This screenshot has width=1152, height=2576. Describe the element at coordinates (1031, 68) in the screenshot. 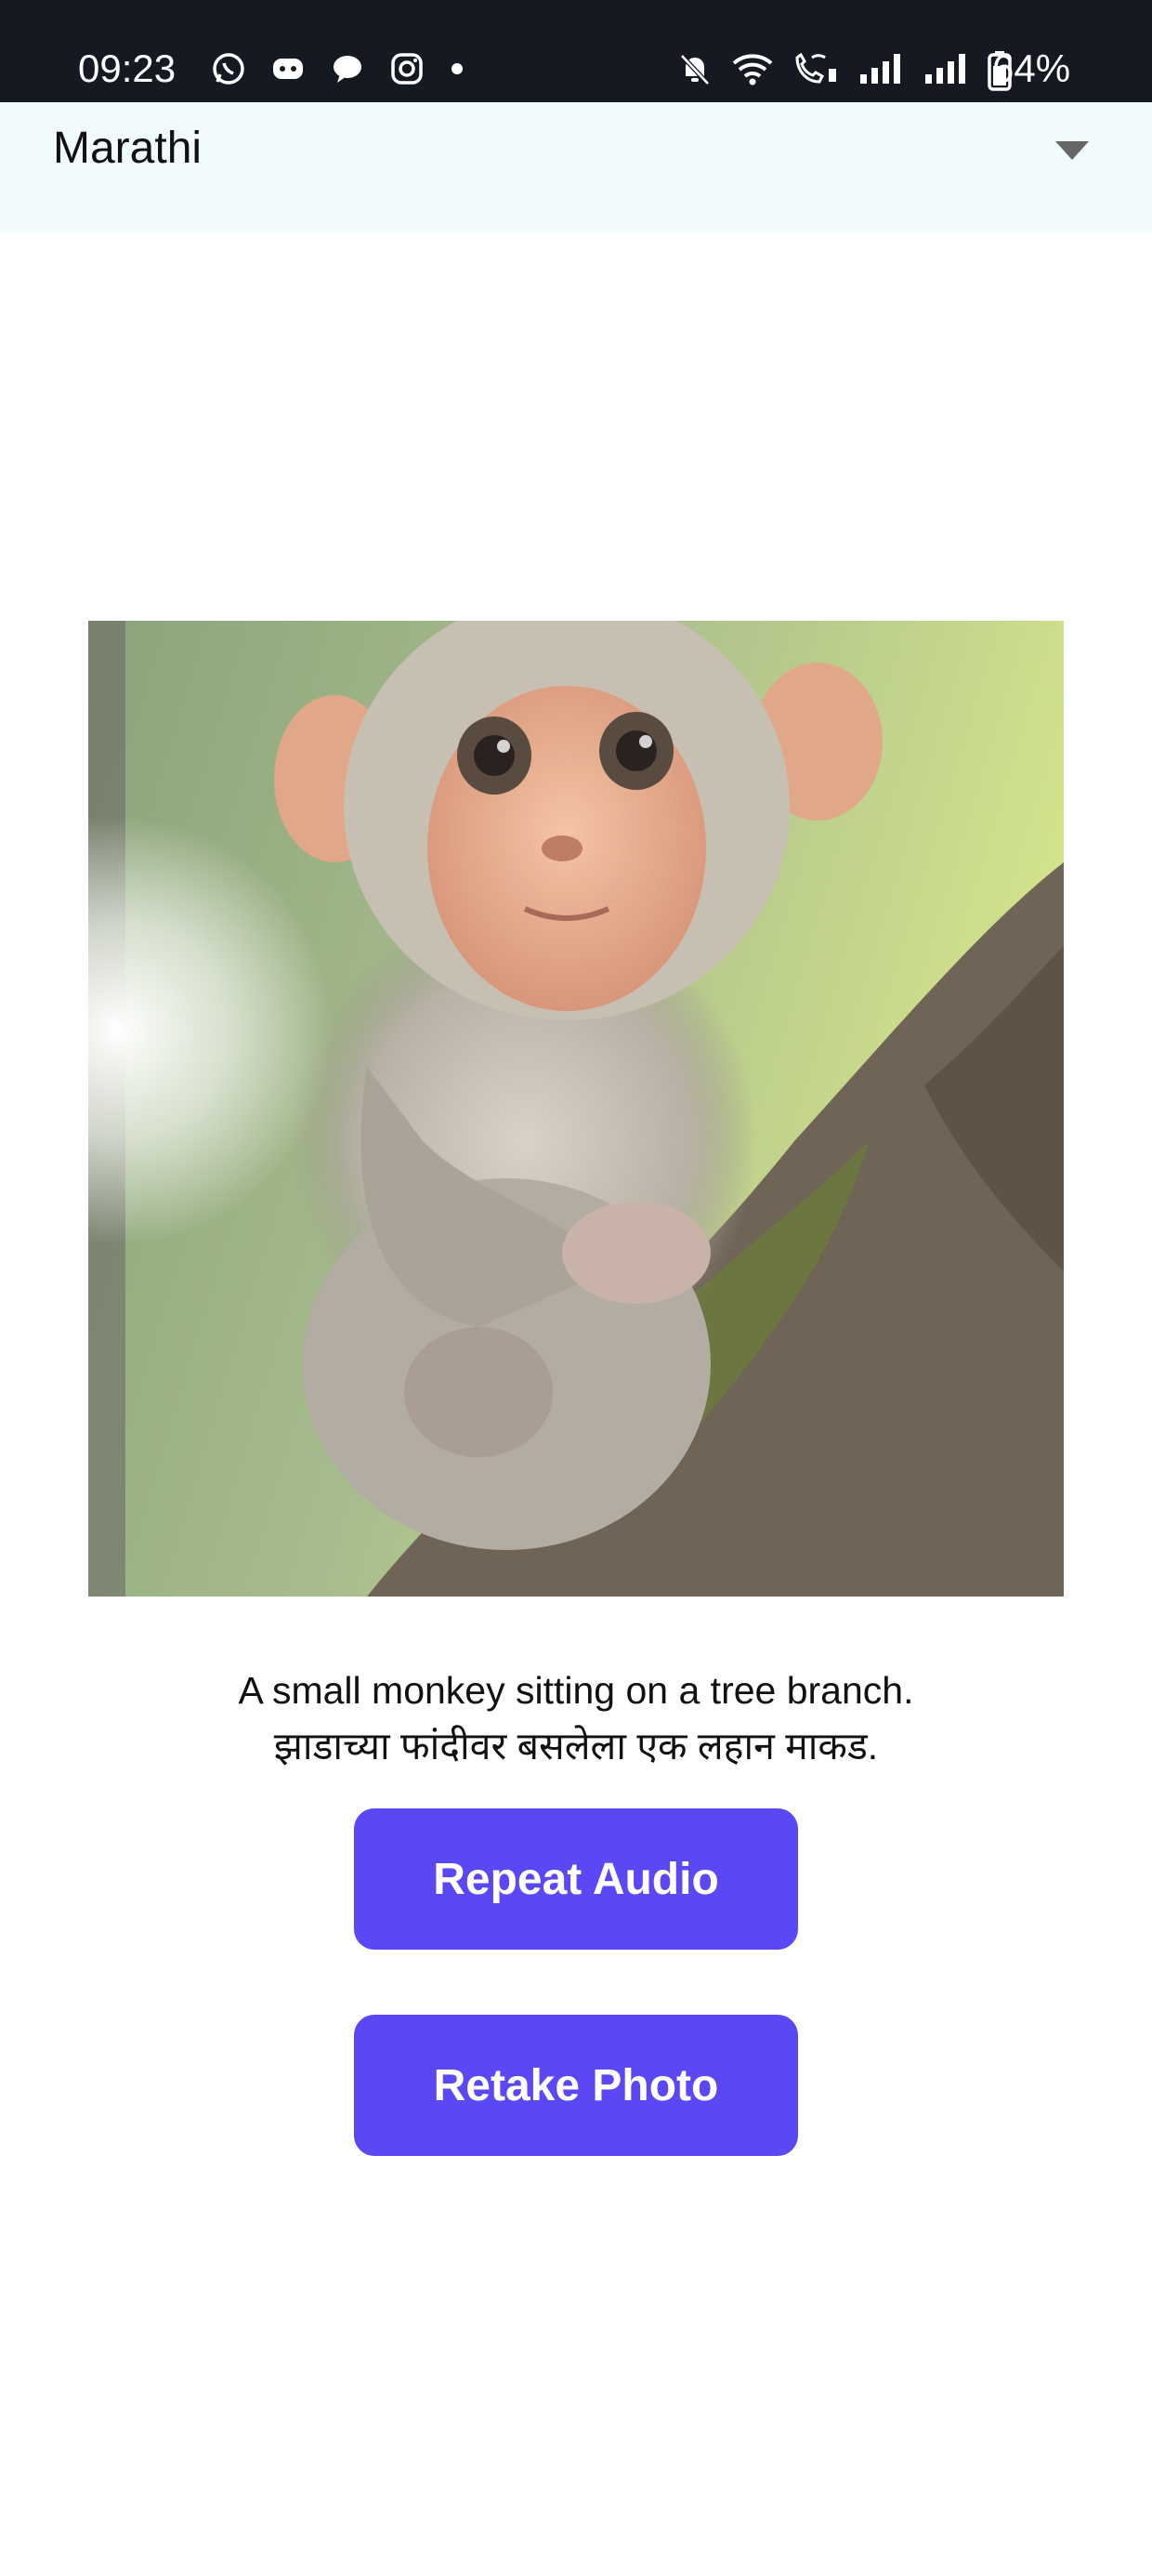

I see `battery-percent: 64%` at that location.